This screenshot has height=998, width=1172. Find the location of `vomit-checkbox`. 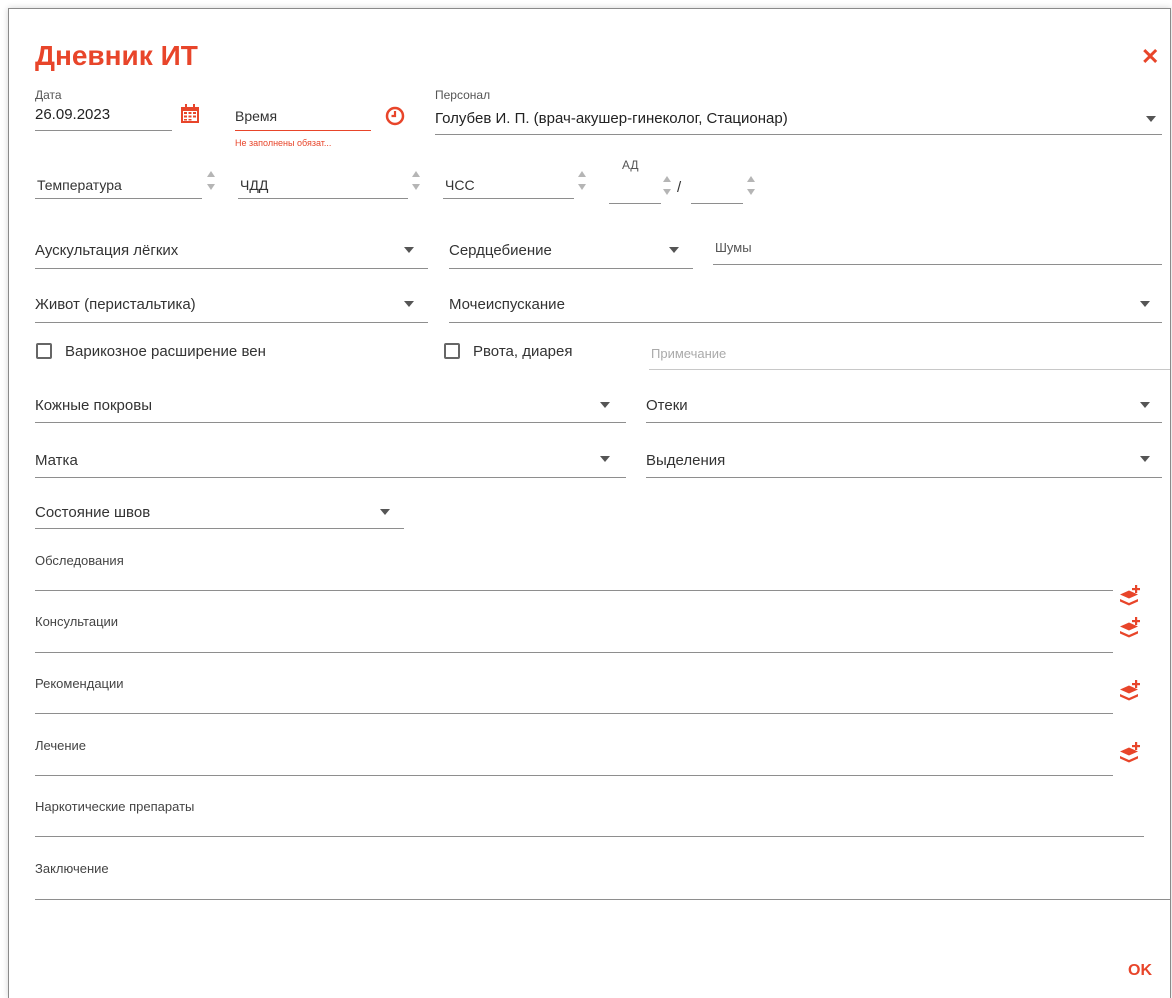

vomit-checkbox is located at coordinates (452, 351).